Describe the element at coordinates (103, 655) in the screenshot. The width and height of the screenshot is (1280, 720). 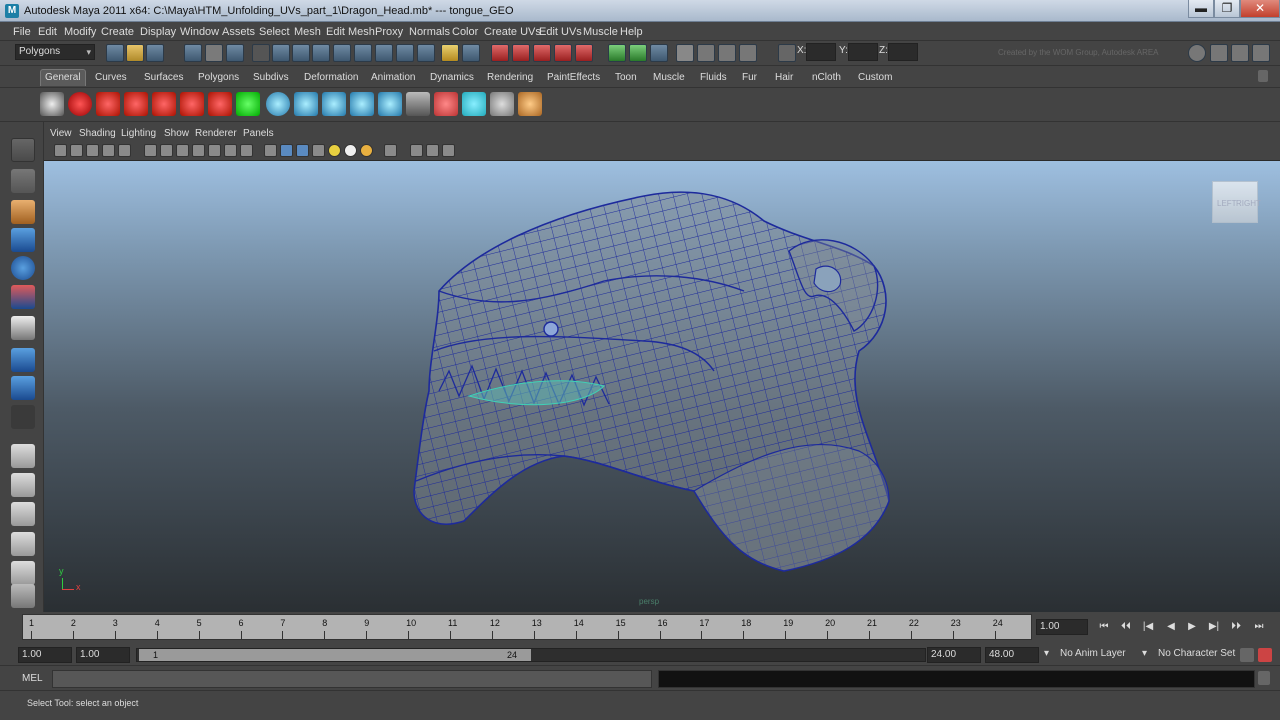
I see `playback-start-field: 1.00` at that location.